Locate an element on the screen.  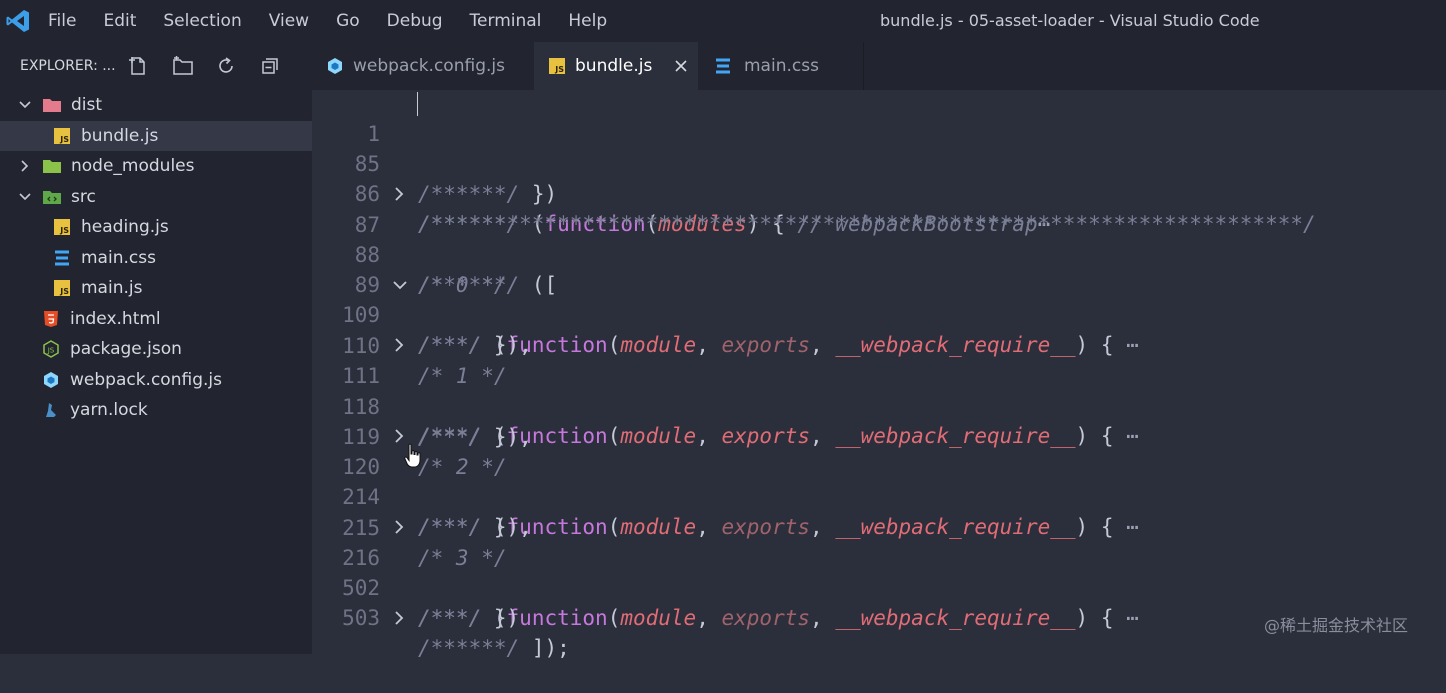
menu-selection: Selection is located at coordinates (202, 21).